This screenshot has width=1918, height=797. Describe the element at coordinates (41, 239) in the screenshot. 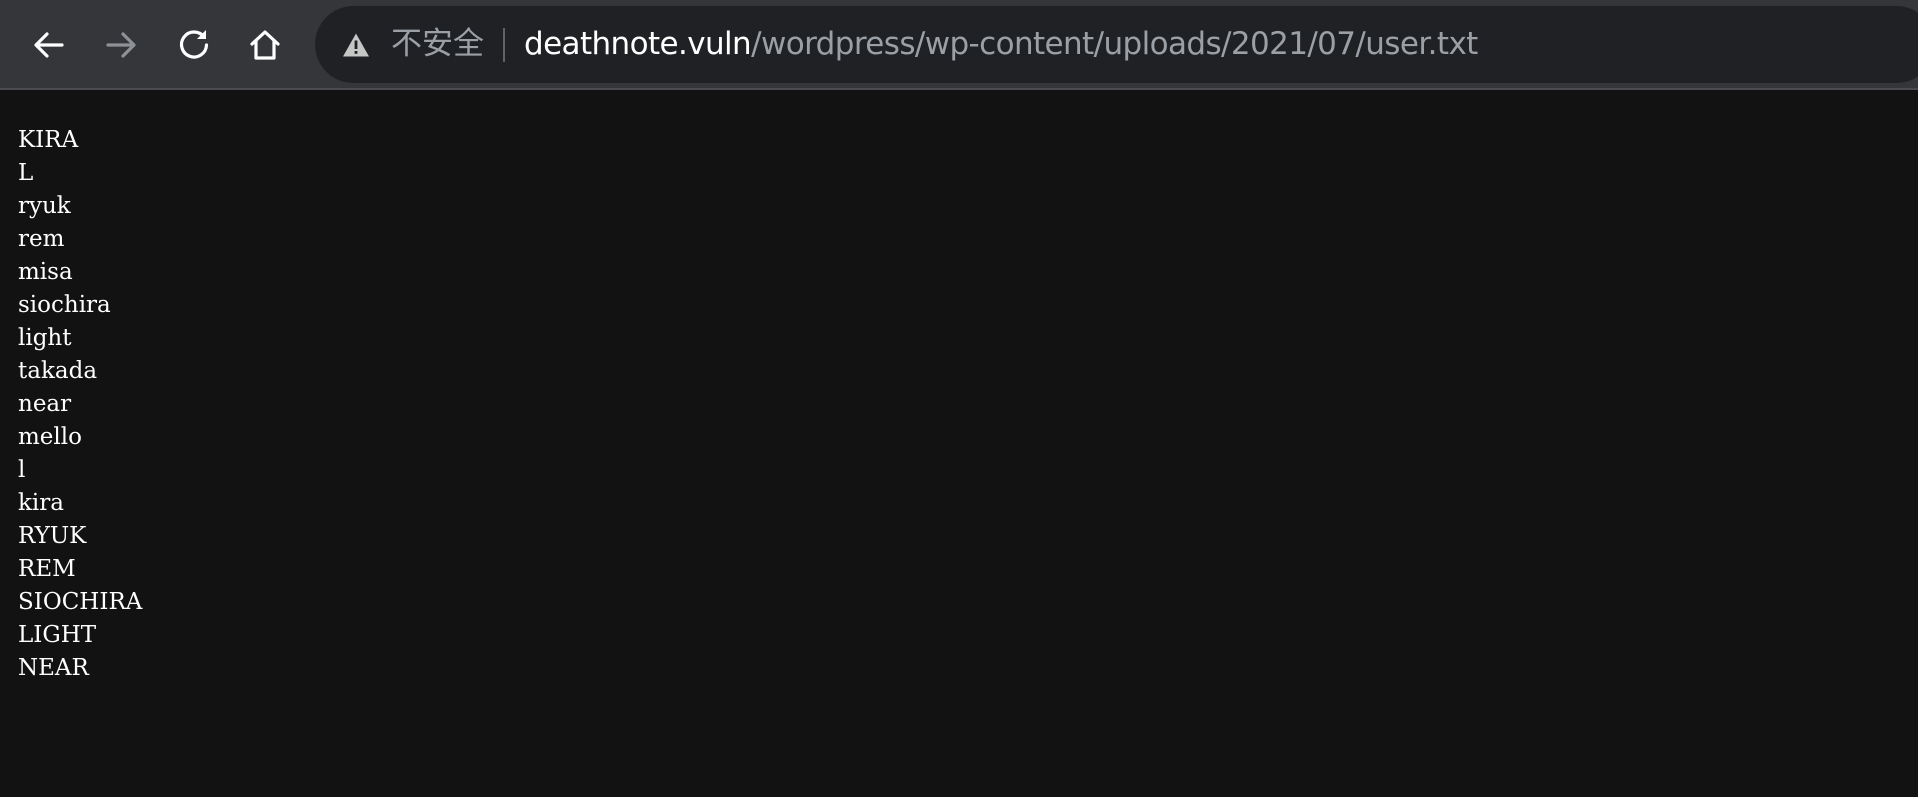

I see `text-line: rem` at that location.